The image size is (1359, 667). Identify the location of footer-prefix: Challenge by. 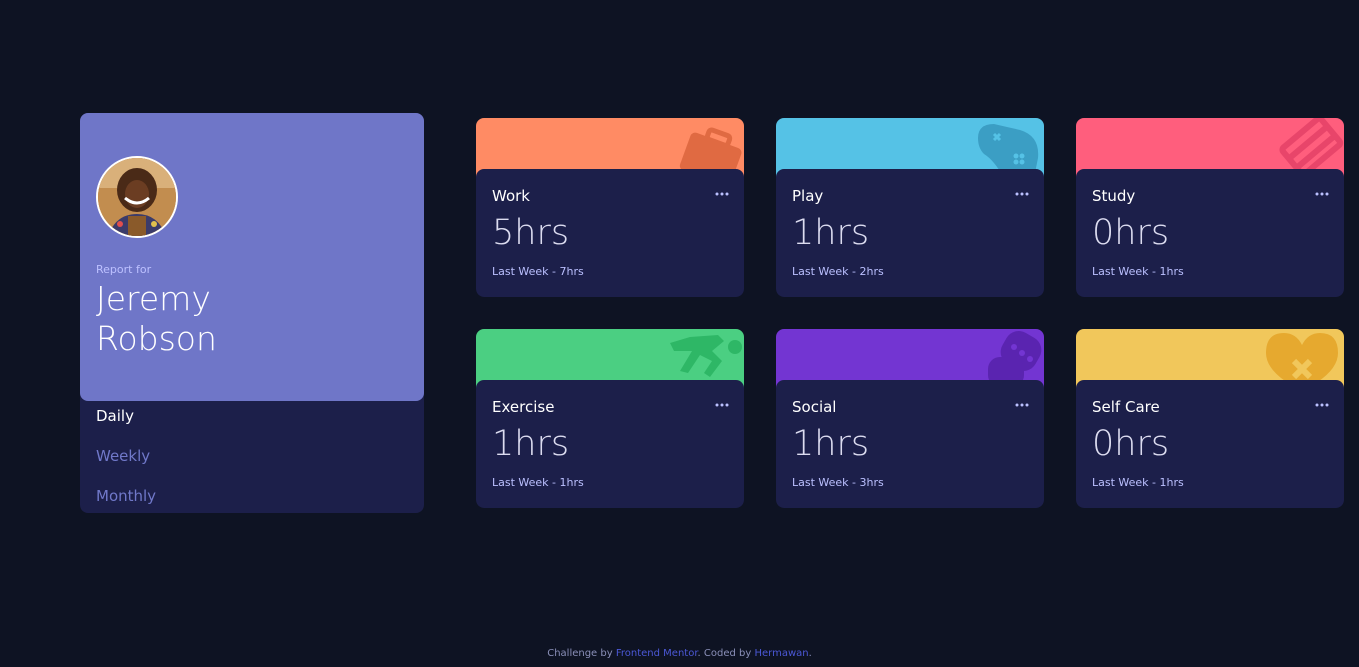
(580, 653).